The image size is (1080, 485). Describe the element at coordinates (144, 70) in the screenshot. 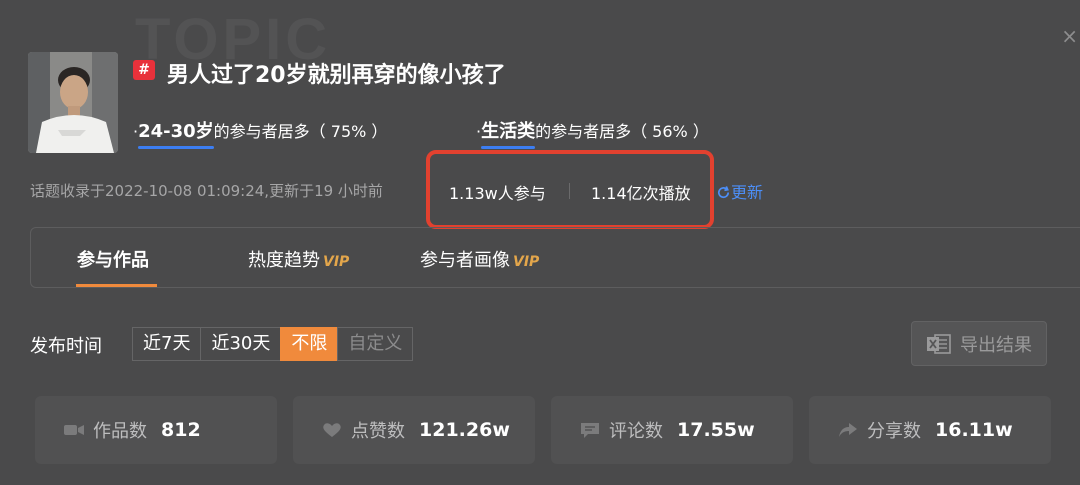

I see `topic-hashtag-badge: #` at that location.